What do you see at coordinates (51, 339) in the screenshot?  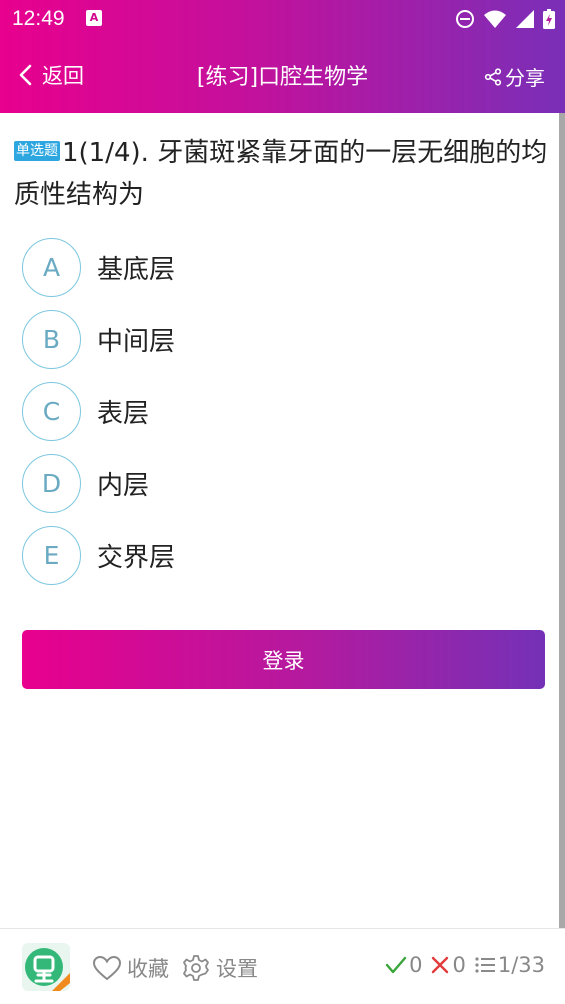 I see `option-letter: B` at bounding box center [51, 339].